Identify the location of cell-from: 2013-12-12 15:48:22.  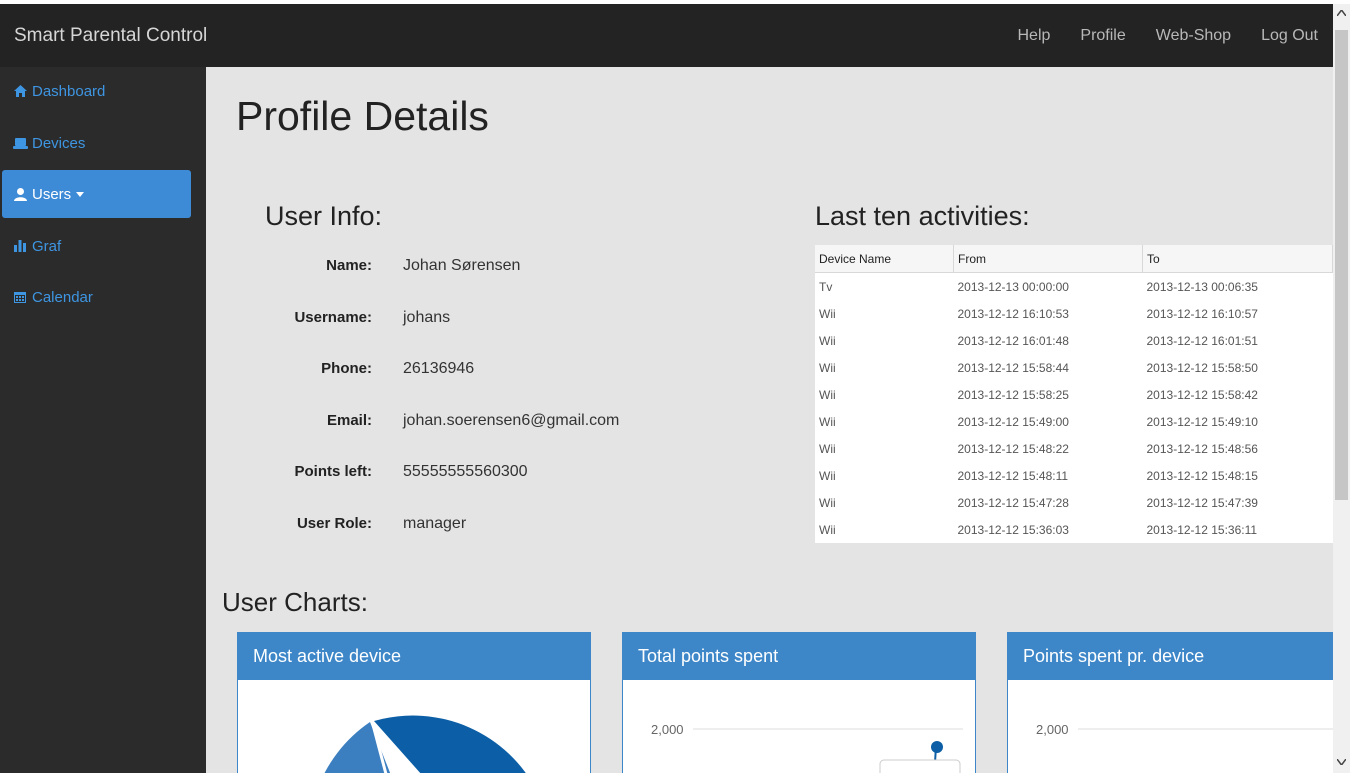
(1013, 448).